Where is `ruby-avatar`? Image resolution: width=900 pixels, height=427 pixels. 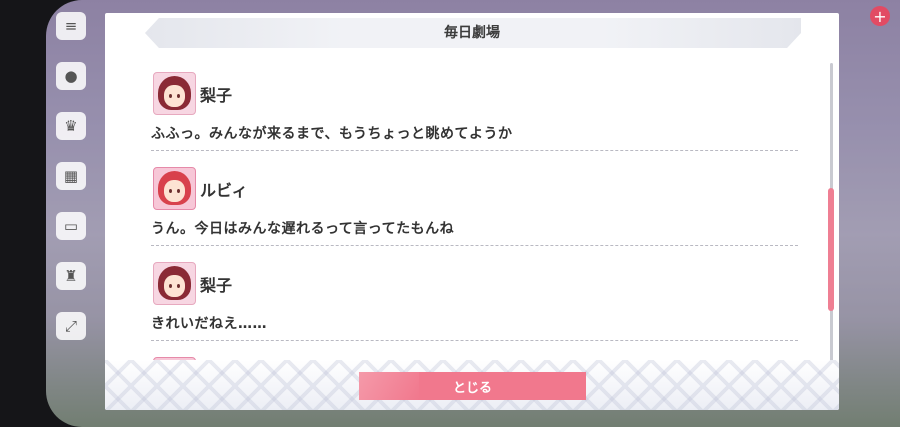 ruby-avatar is located at coordinates (174, 188).